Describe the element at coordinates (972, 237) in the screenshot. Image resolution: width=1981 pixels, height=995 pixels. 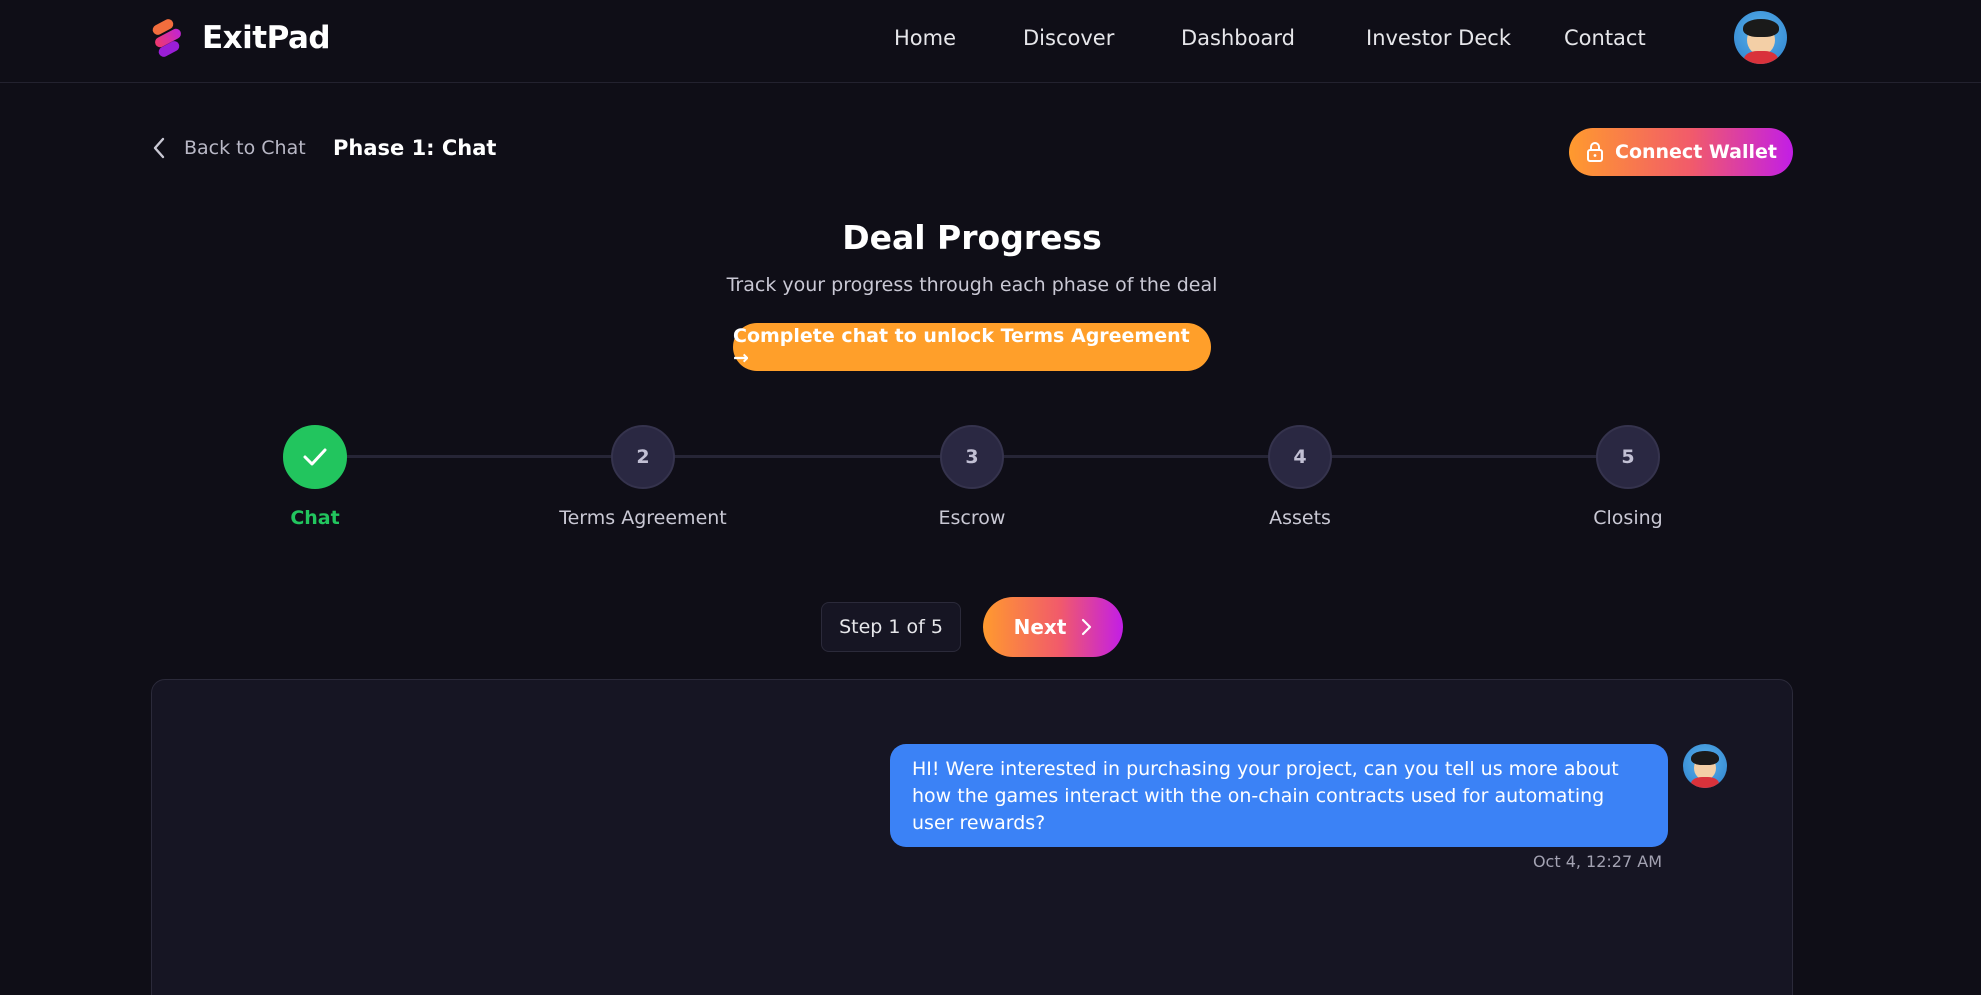
I see `deal-progress-title: Deal Progress` at that location.